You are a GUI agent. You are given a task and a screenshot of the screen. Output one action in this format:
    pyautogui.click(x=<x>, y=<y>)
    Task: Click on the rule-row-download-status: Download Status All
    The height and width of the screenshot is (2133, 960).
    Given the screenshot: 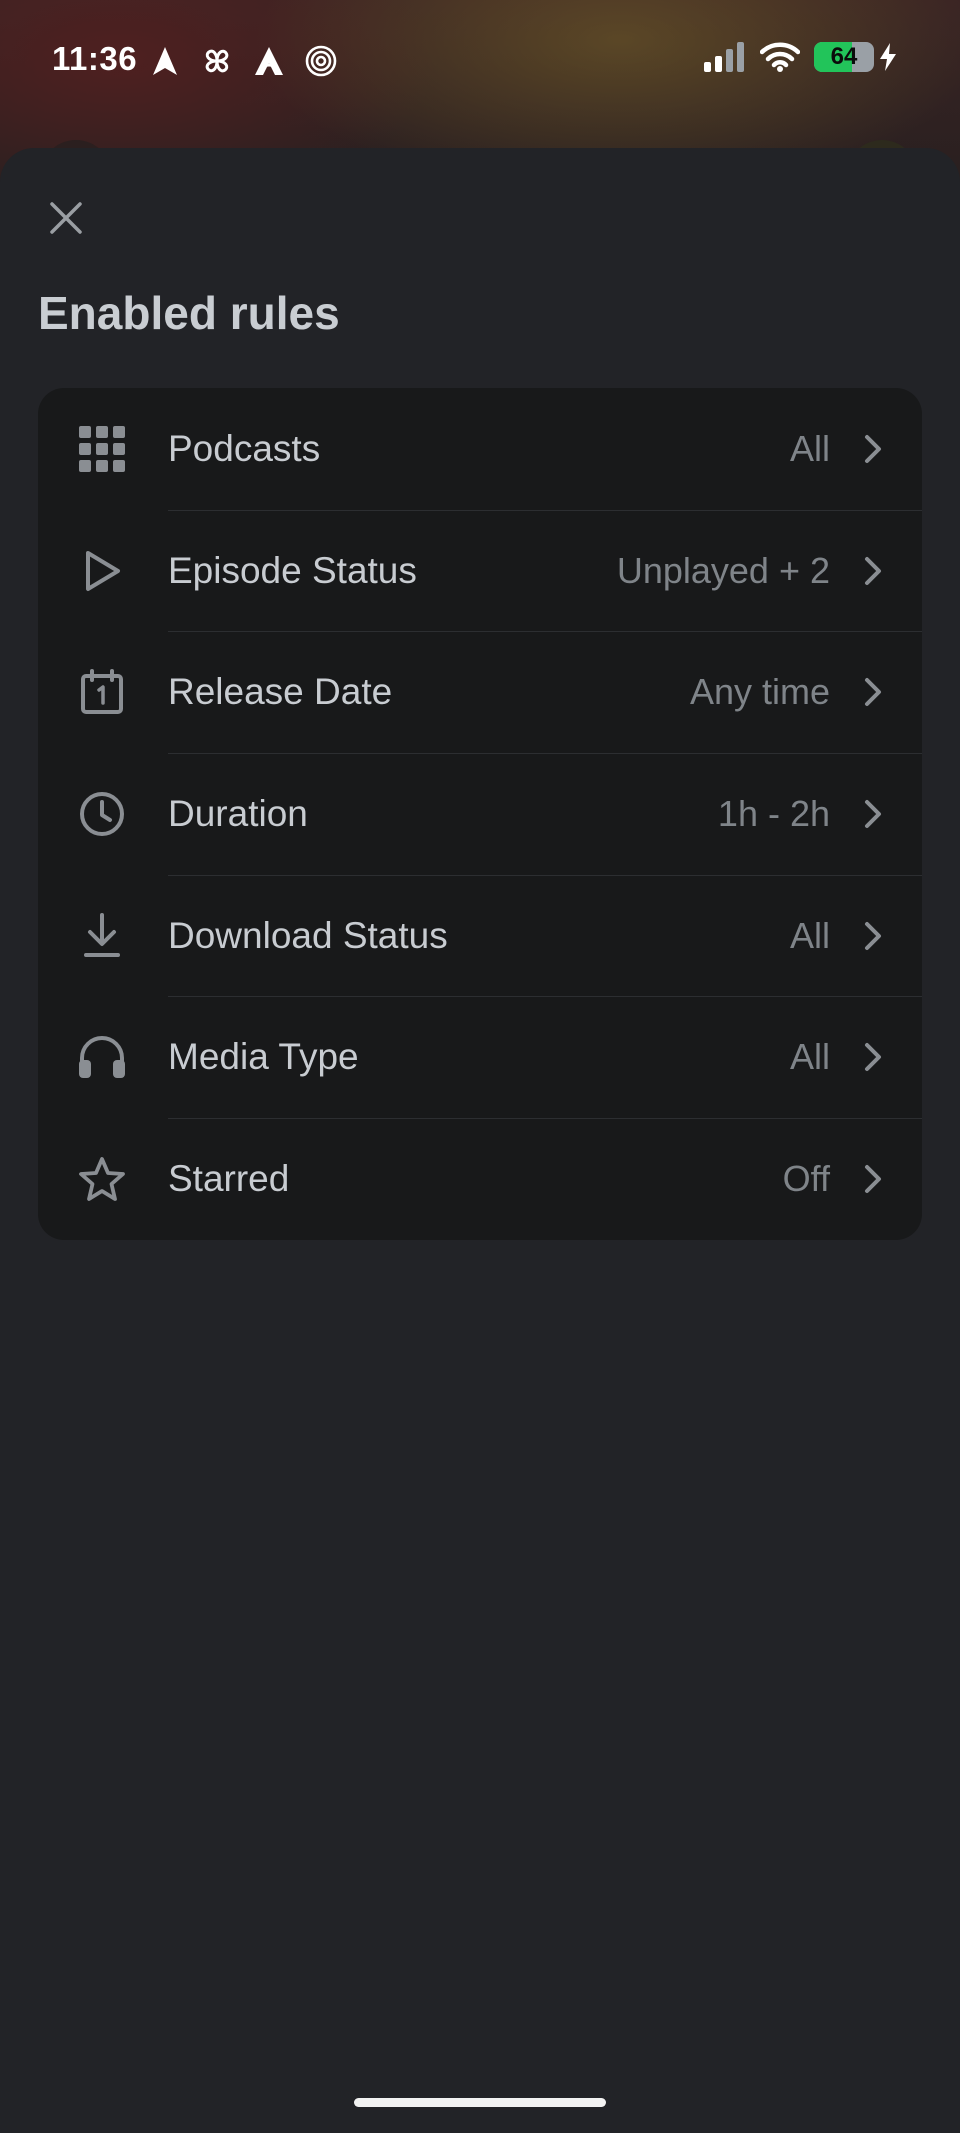 What is the action you would take?
    pyautogui.click(x=480, y=935)
    